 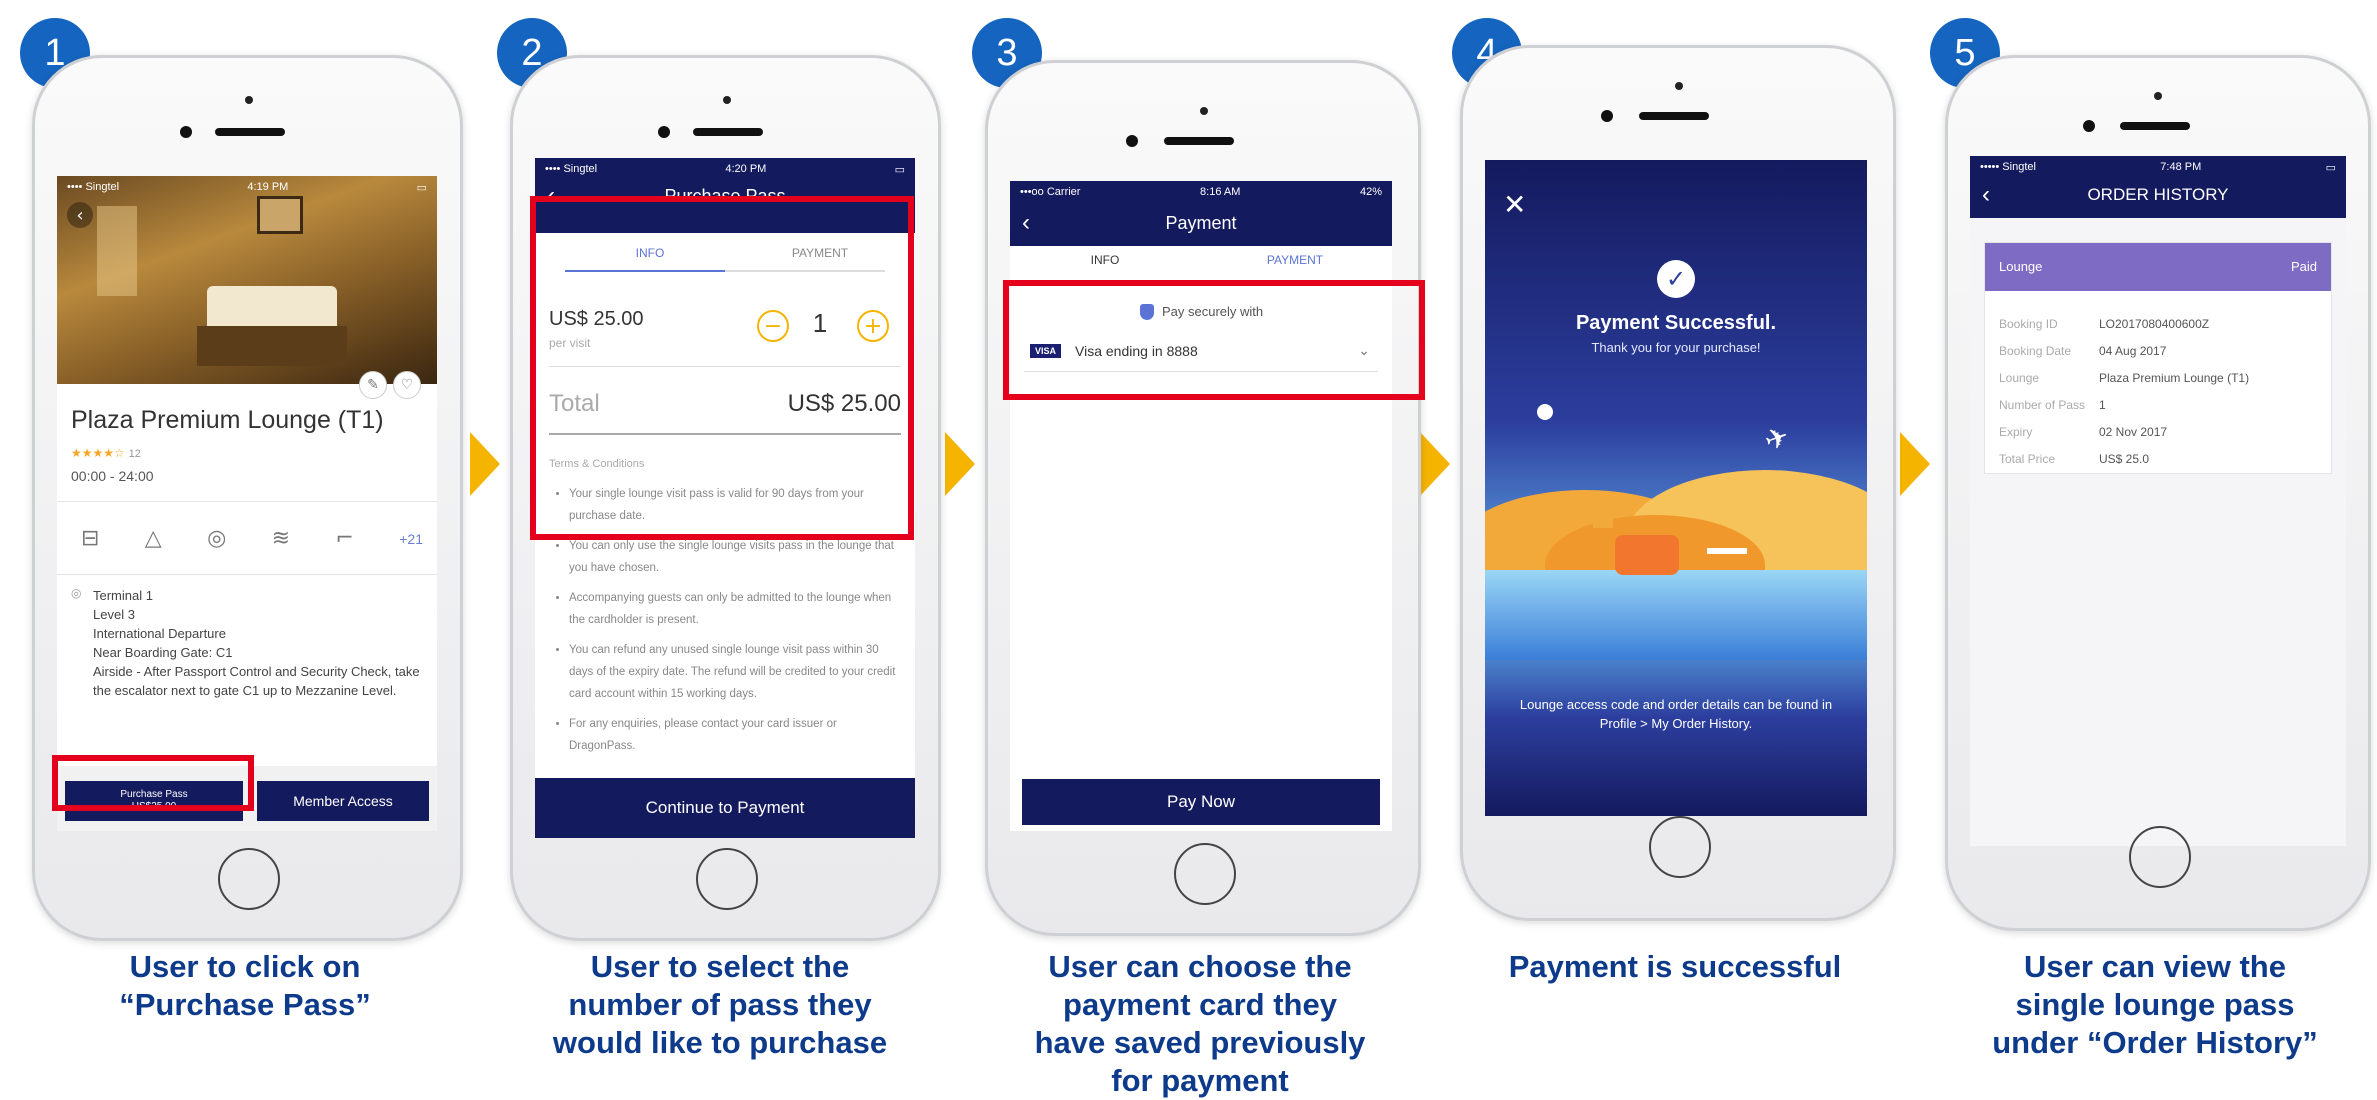 What do you see at coordinates (1105, 260) in the screenshot?
I see `tab-info: INFO` at bounding box center [1105, 260].